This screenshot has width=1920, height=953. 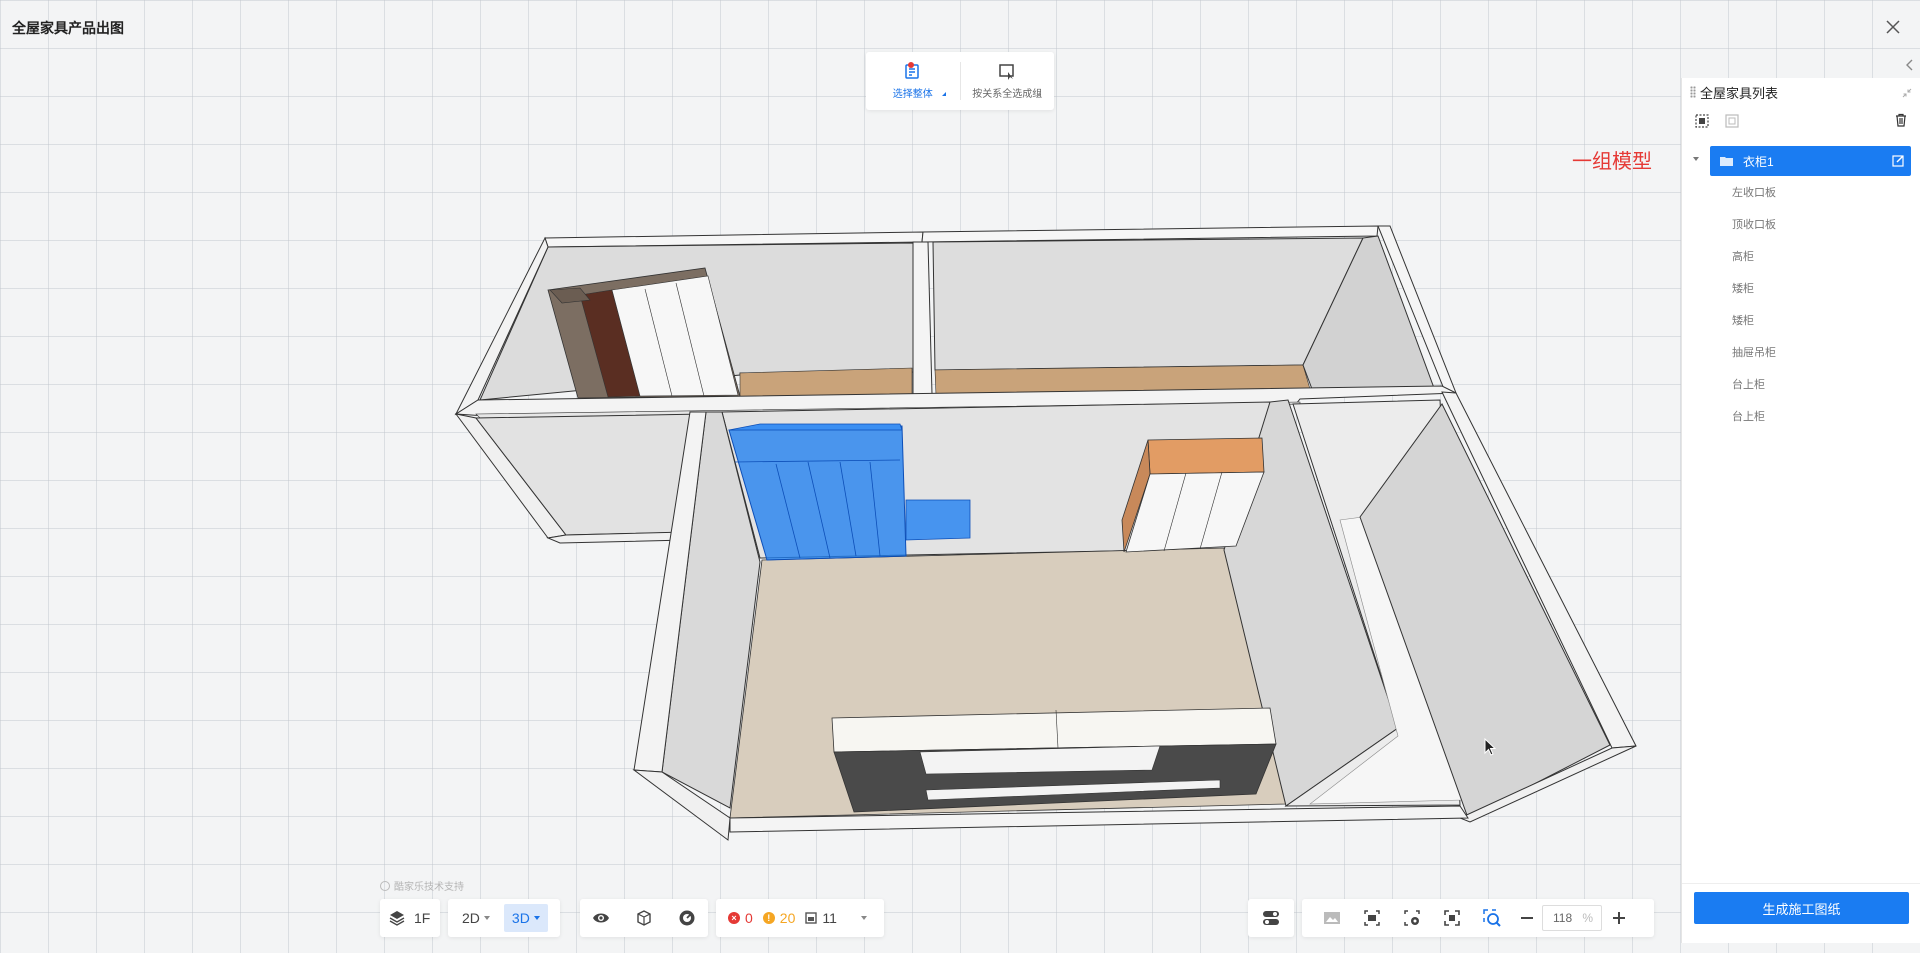 I want to click on edit-icon, so click(x=1898, y=161).